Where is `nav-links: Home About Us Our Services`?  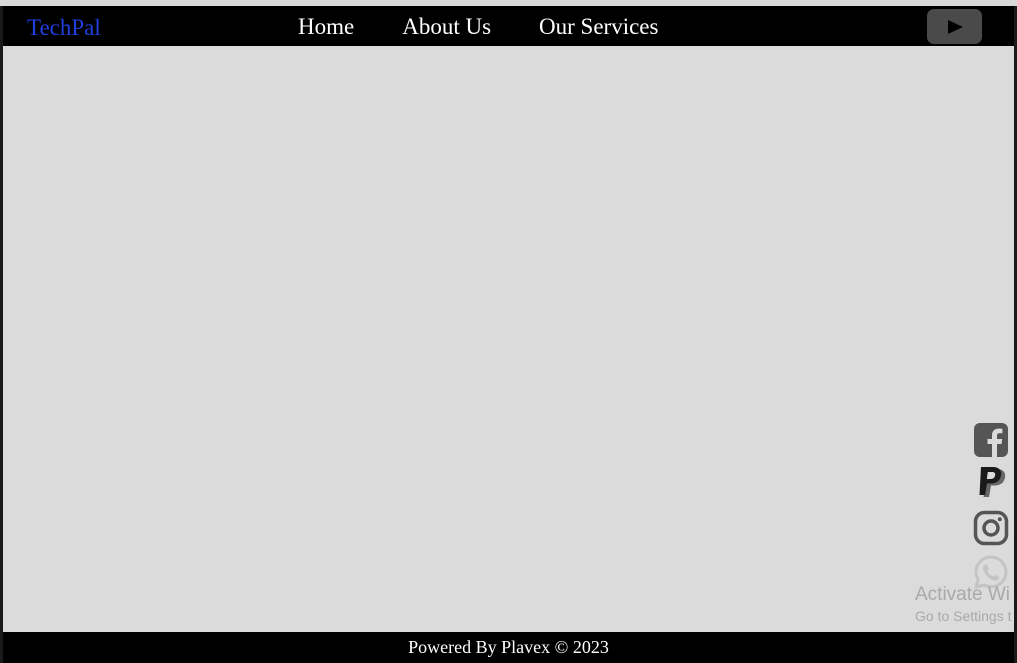 nav-links: Home About Us Our Services is located at coordinates (502, 27).